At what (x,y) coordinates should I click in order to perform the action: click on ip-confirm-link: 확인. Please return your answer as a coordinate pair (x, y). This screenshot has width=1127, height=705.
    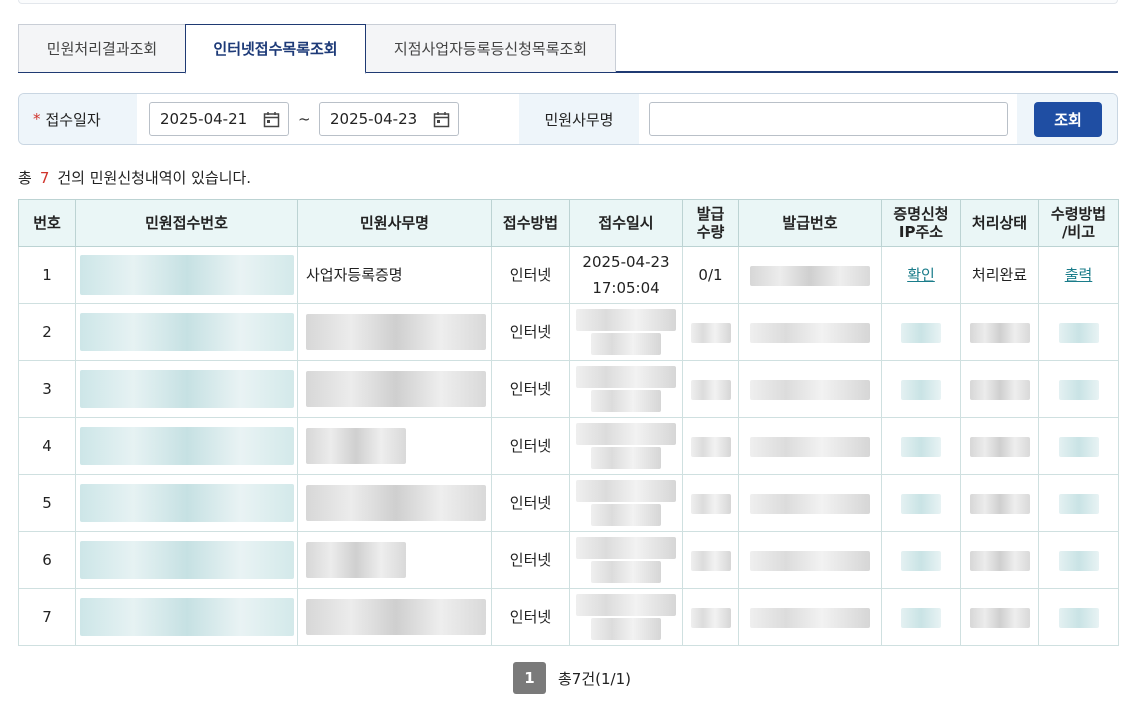
    Looking at the image, I should click on (921, 275).